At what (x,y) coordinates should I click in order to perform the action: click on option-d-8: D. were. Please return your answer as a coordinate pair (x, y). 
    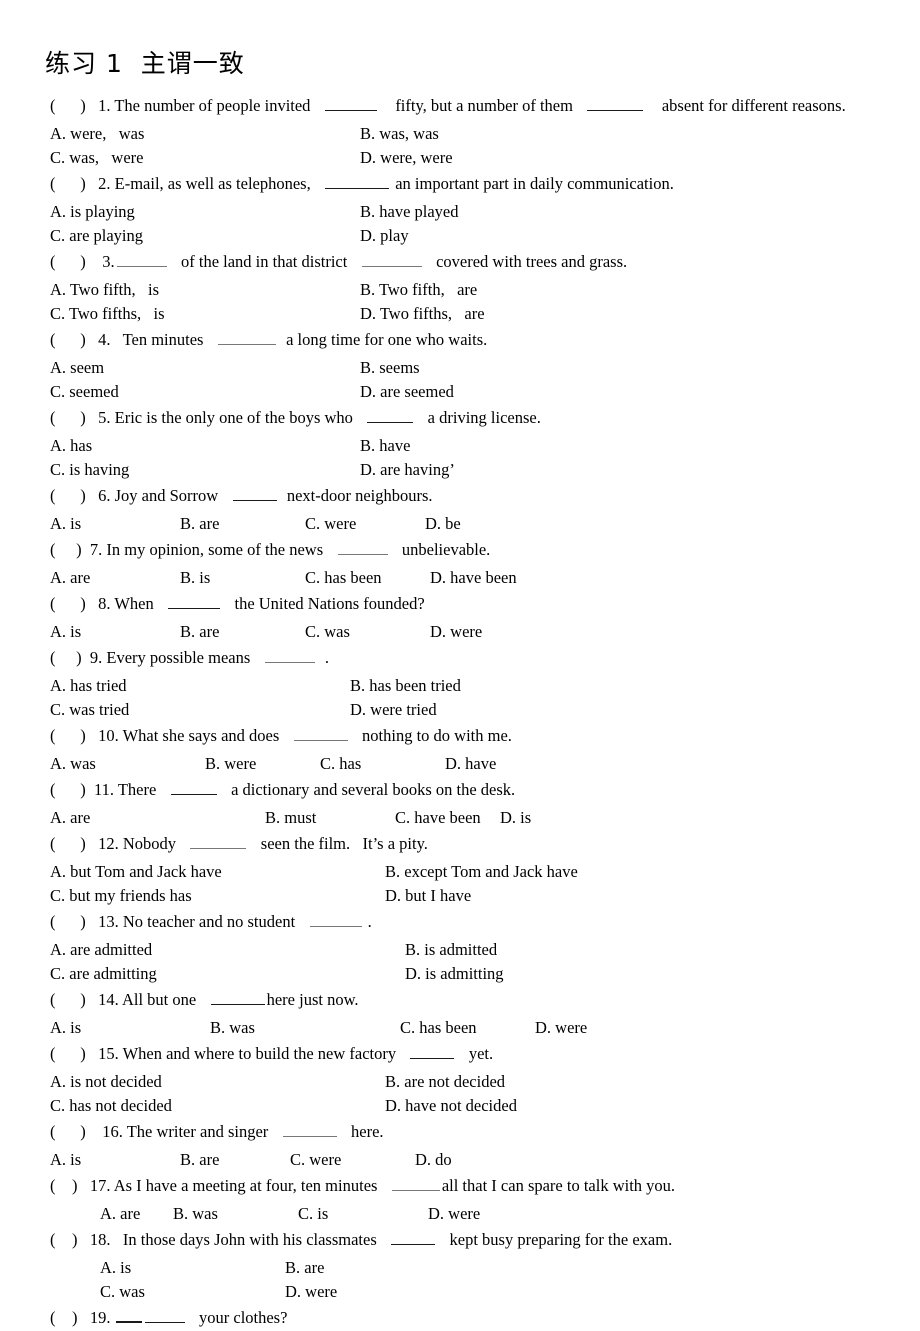
    Looking at the image, I should click on (456, 632).